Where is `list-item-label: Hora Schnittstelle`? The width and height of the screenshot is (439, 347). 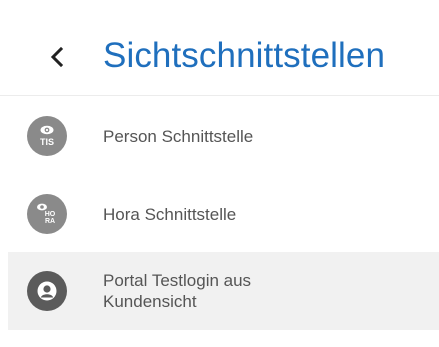
list-item-label: Hora Schnittstelle is located at coordinates (170, 214).